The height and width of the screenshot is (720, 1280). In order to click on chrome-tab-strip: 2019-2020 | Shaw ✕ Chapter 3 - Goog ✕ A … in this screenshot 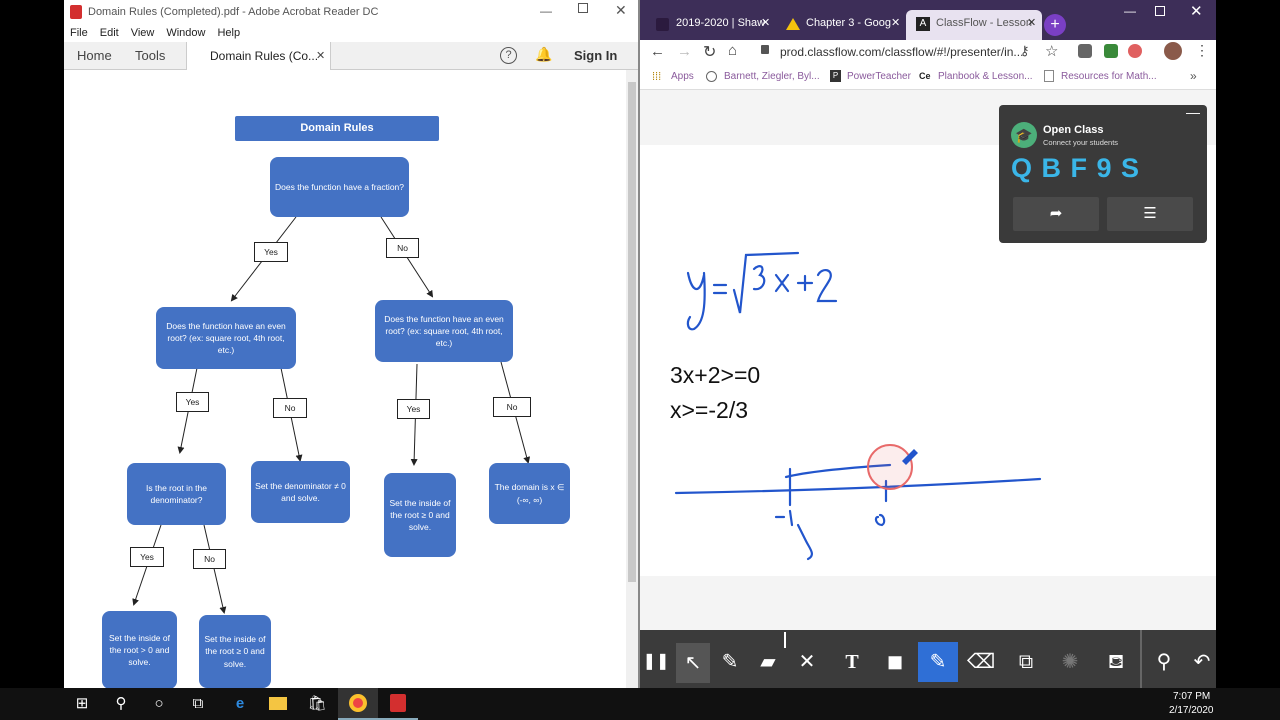, I will do `click(928, 20)`.